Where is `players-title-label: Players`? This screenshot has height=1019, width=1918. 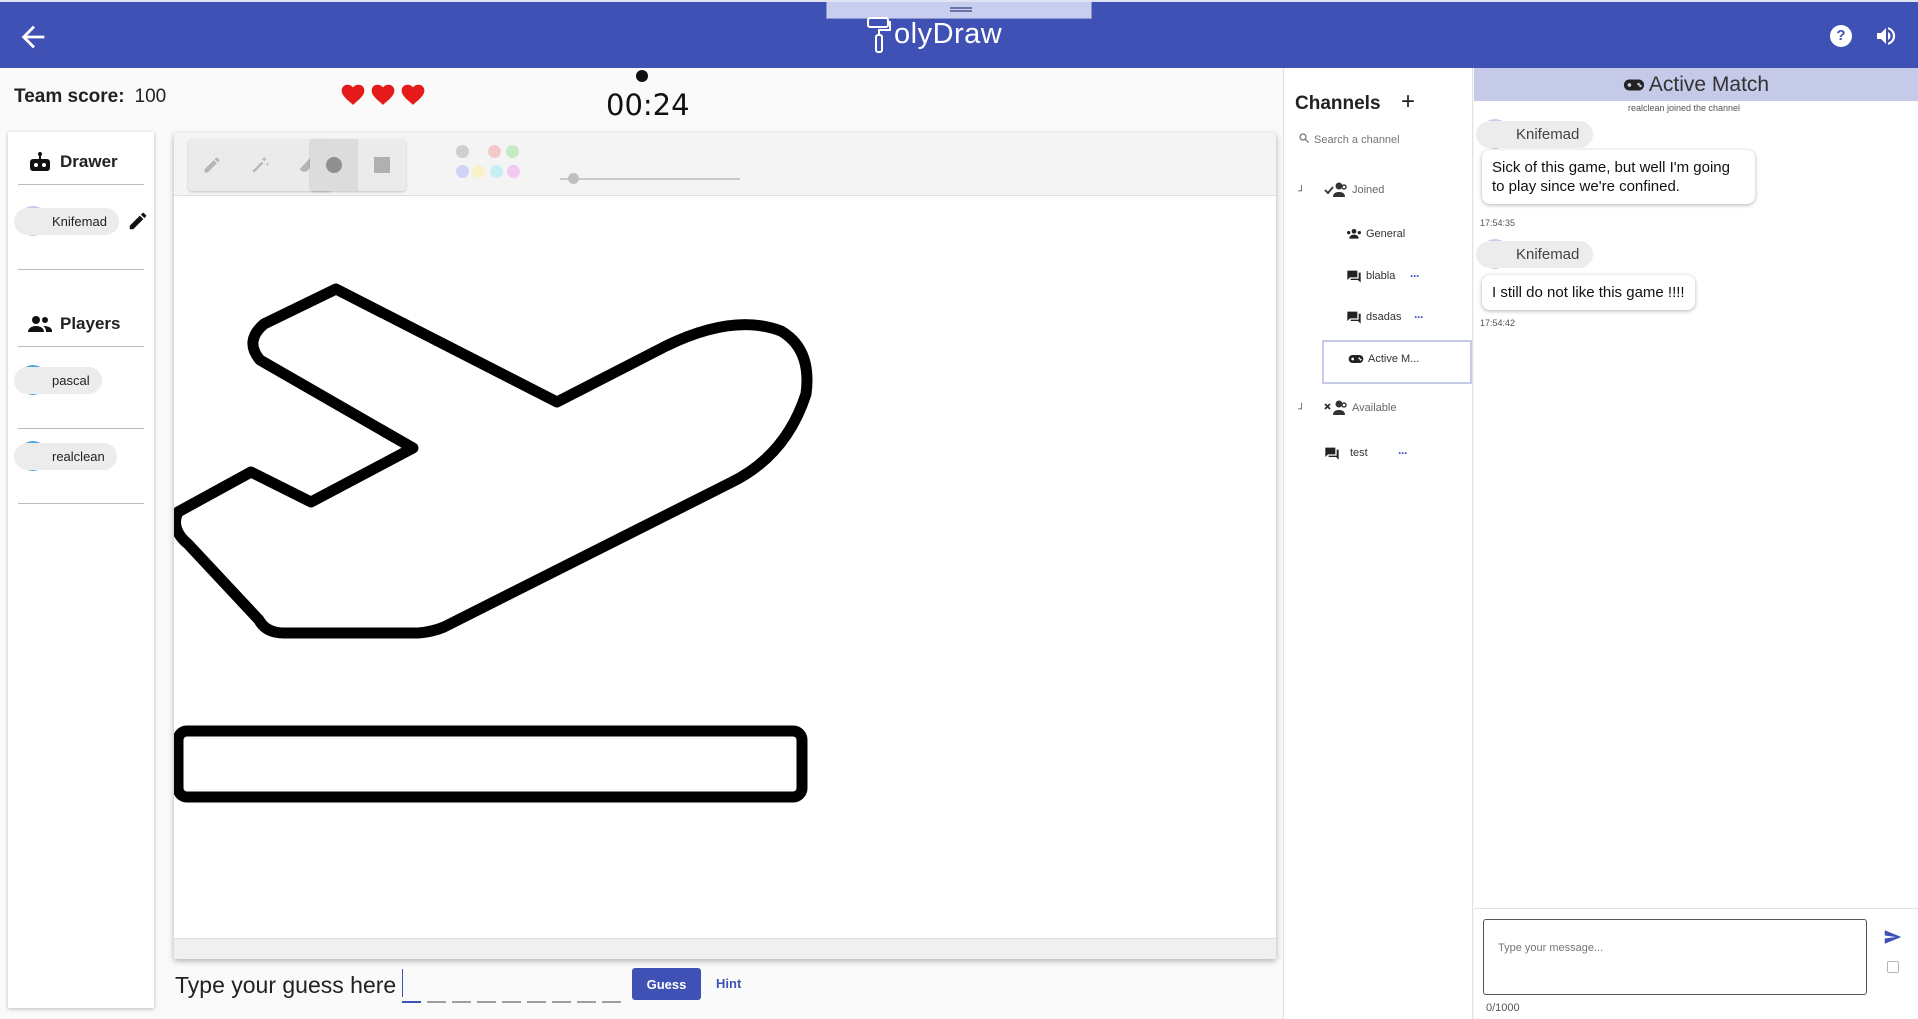 players-title-label: Players is located at coordinates (90, 323).